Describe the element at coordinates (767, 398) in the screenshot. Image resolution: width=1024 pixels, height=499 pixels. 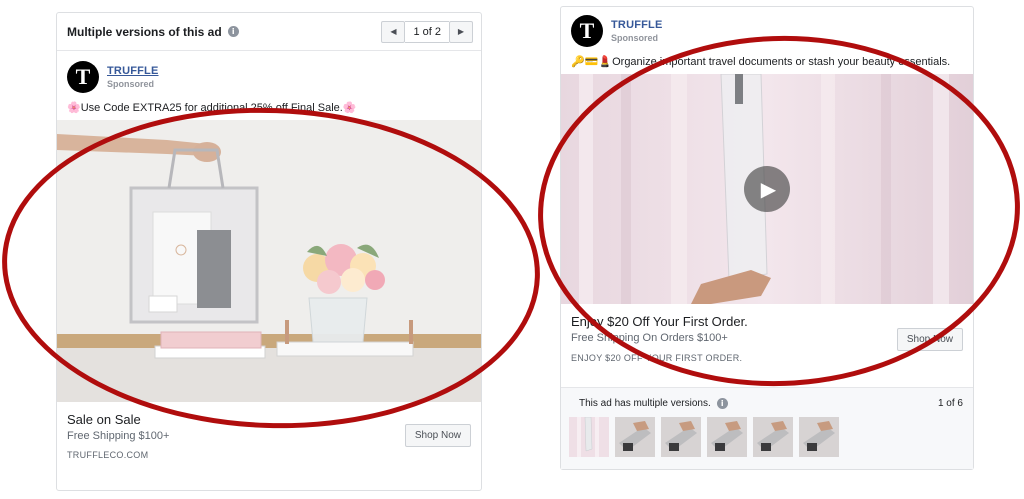
I see `multiple-versions-header: This ad has multiple versions. i 1 of 6` at that location.